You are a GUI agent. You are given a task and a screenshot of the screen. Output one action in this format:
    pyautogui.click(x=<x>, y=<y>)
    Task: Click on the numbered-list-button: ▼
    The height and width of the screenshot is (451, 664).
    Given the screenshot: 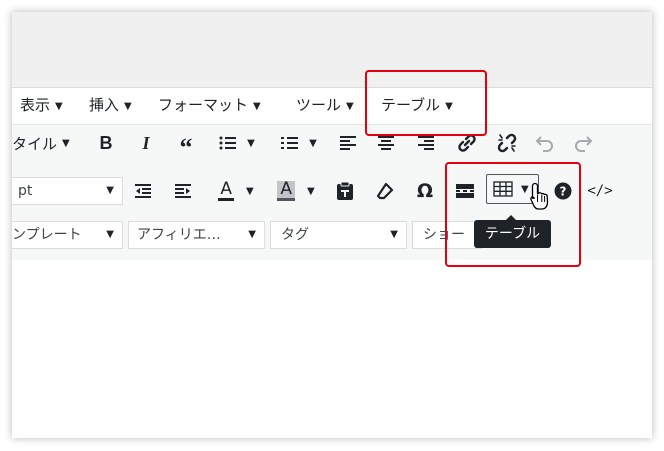 What is the action you would take?
    pyautogui.click(x=299, y=143)
    